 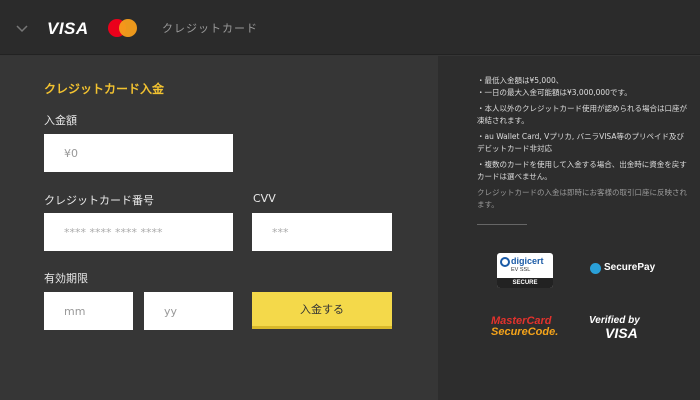 I want to click on divider, so click(x=502, y=224).